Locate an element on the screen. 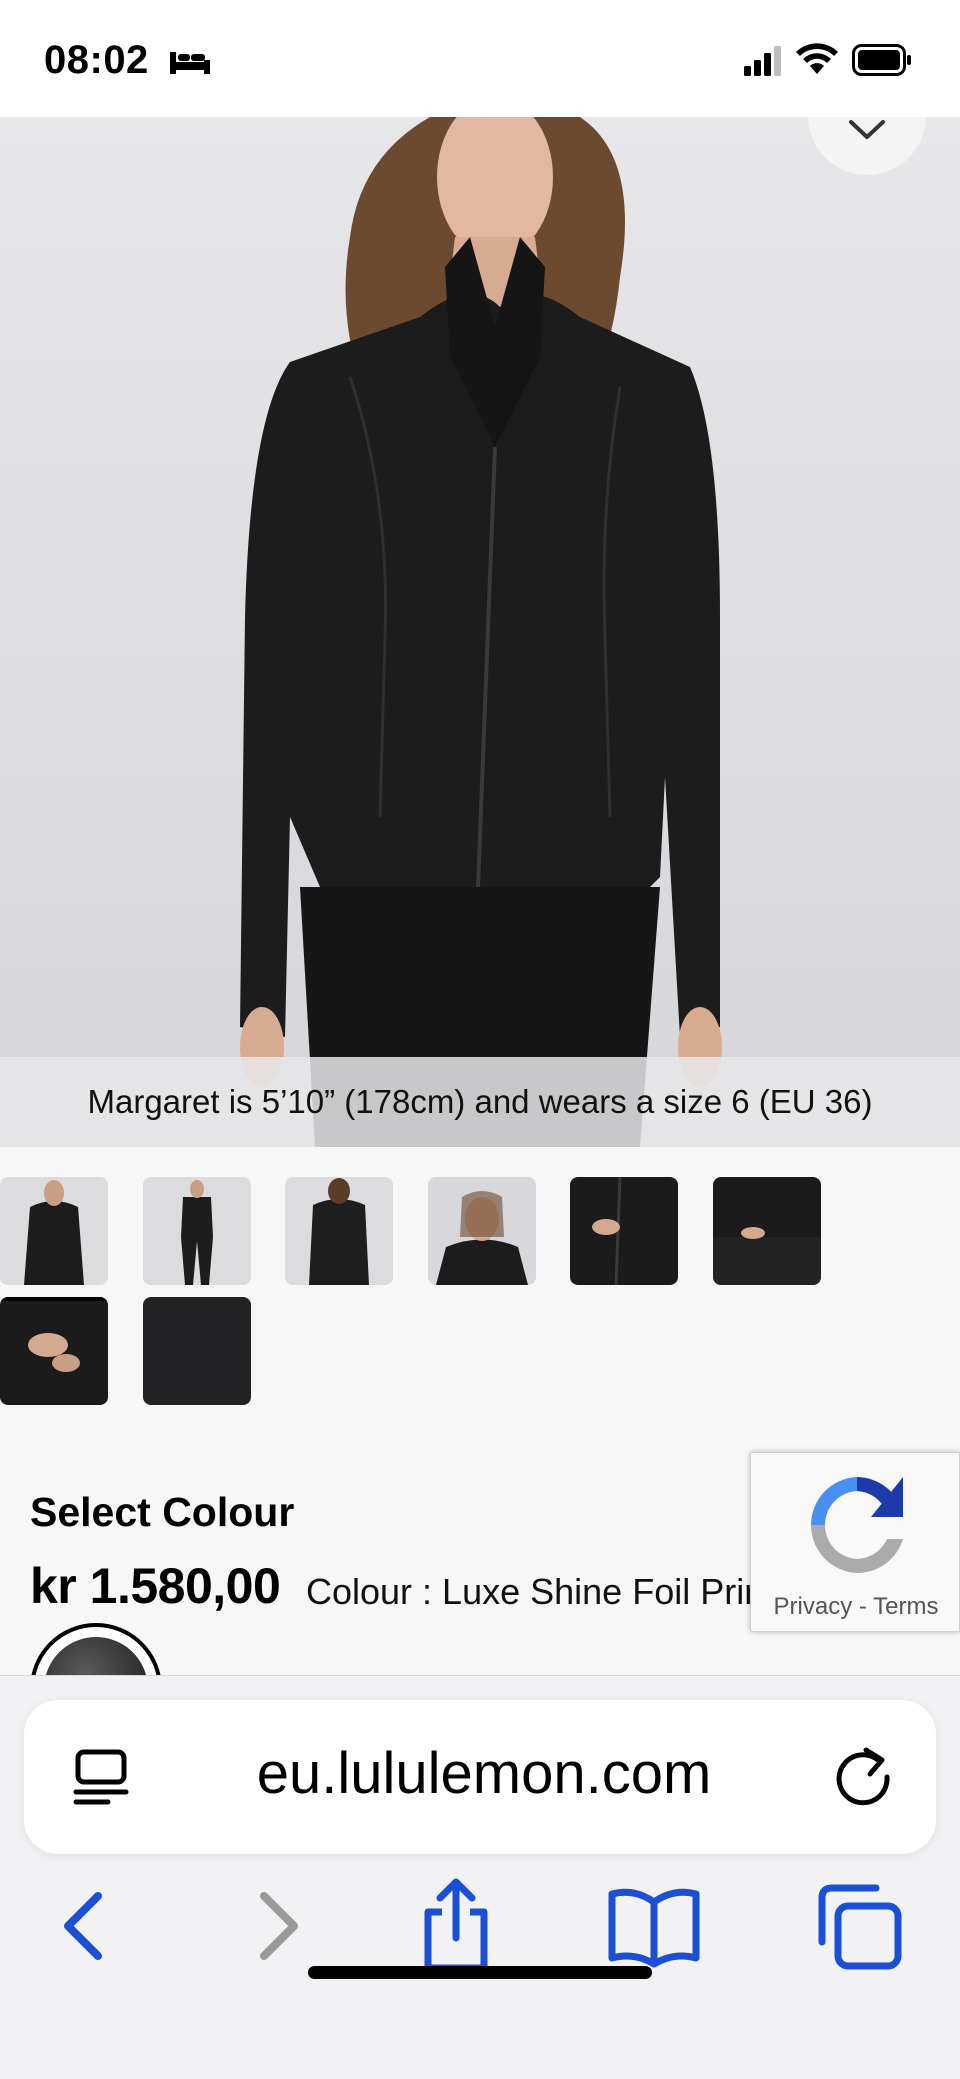 The height and width of the screenshot is (2079, 960). product-price: kr 1.580,00 is located at coordinates (155, 1586).